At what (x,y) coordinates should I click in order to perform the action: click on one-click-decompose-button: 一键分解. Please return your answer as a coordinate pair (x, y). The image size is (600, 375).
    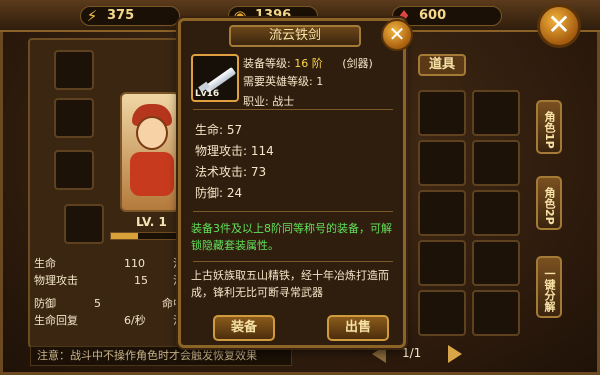
    Looking at the image, I should click on (549, 287).